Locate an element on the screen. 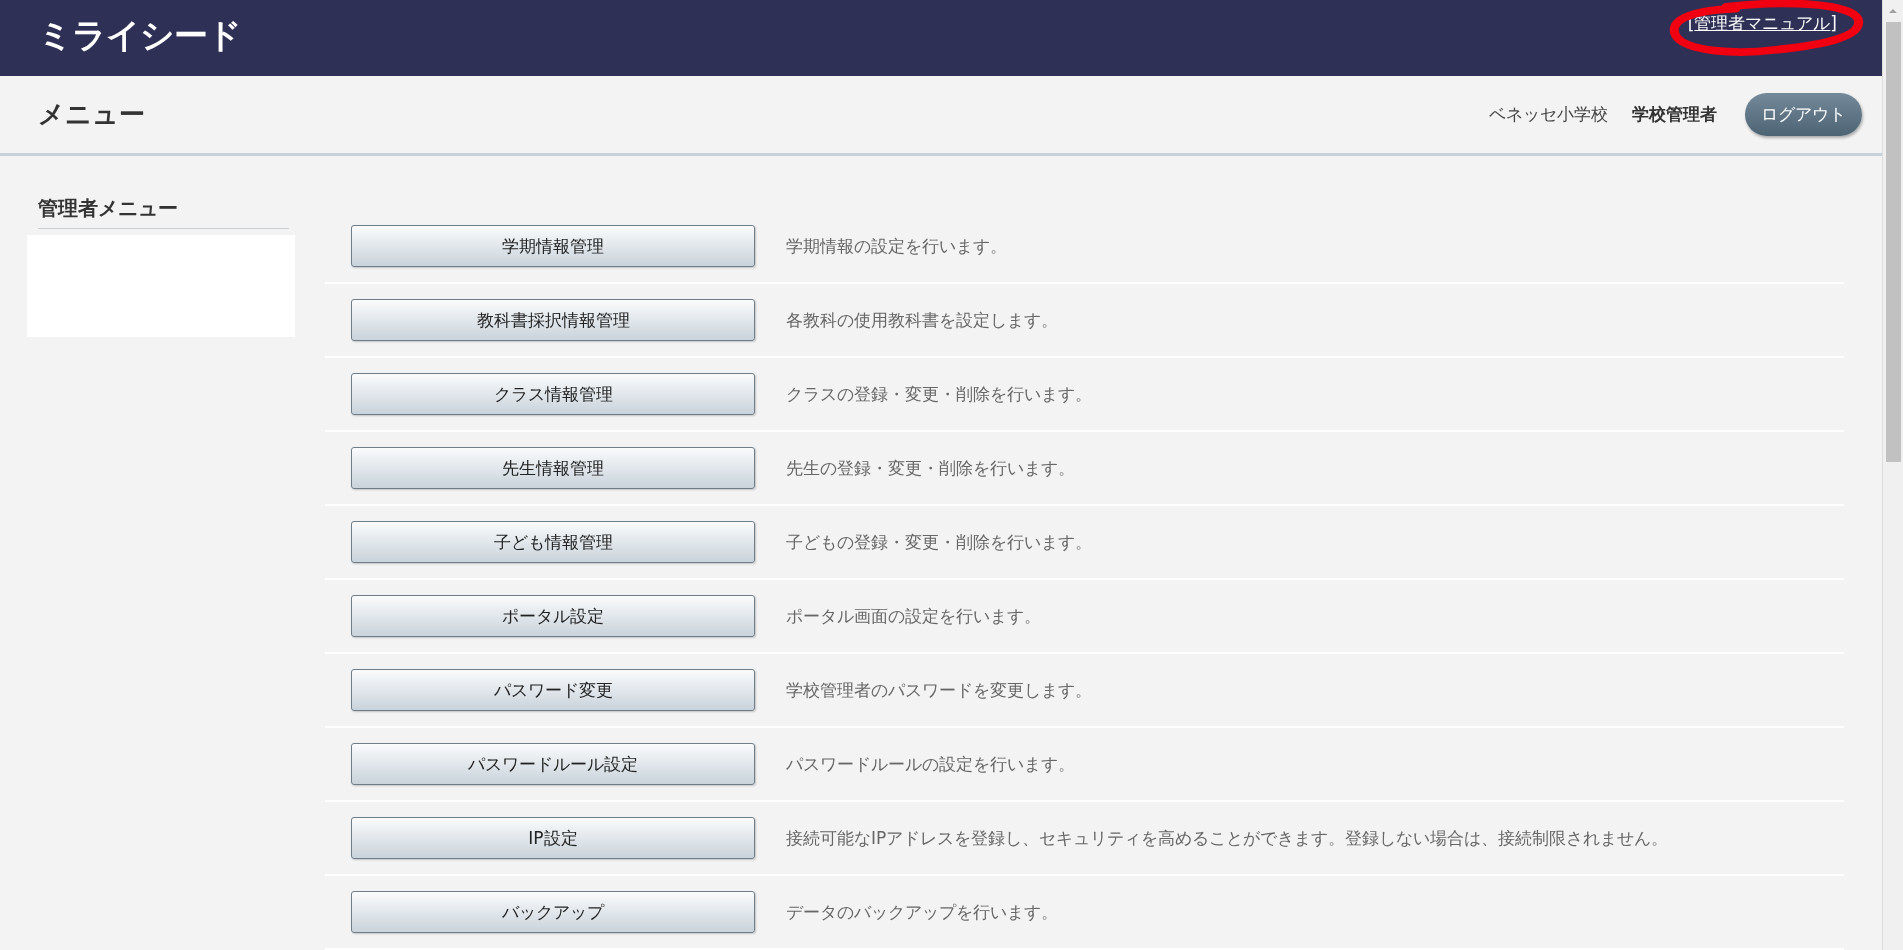 The width and height of the screenshot is (1903, 950). menu-button: 先生情報管理 is located at coordinates (553, 468).